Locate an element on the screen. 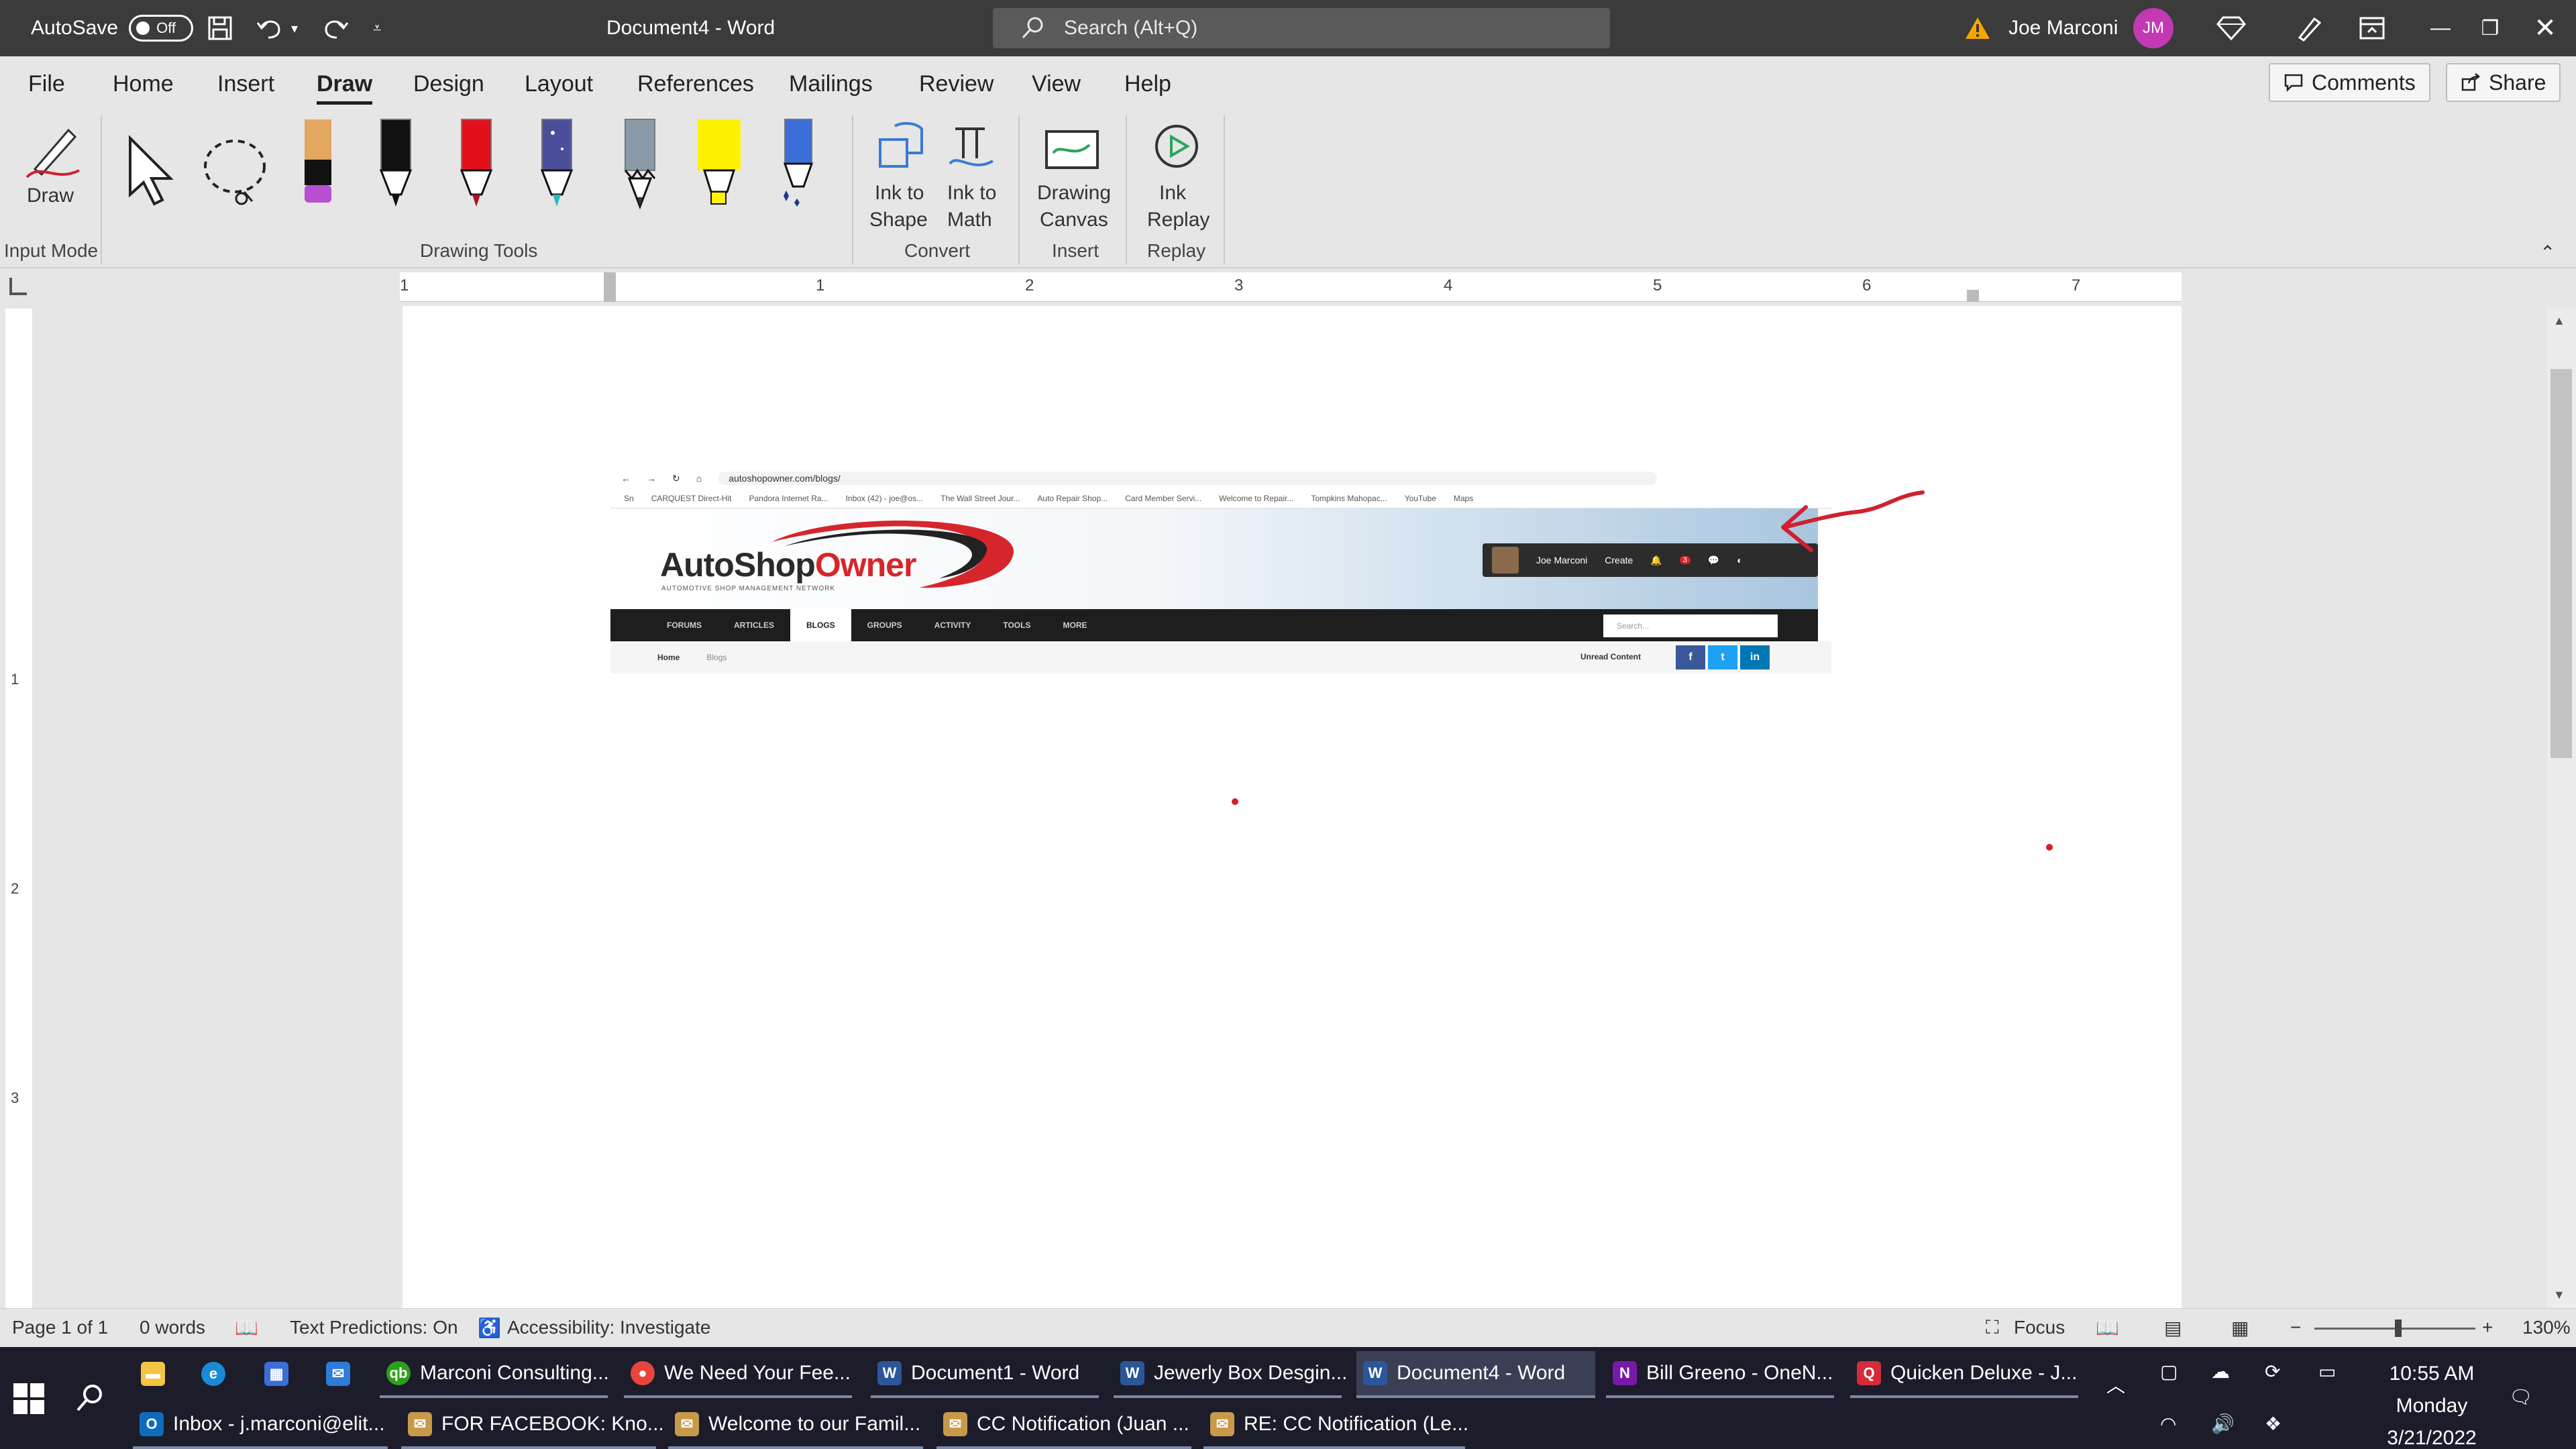 The image size is (2576, 1449). select-objects-tool is located at coordinates (151, 172).